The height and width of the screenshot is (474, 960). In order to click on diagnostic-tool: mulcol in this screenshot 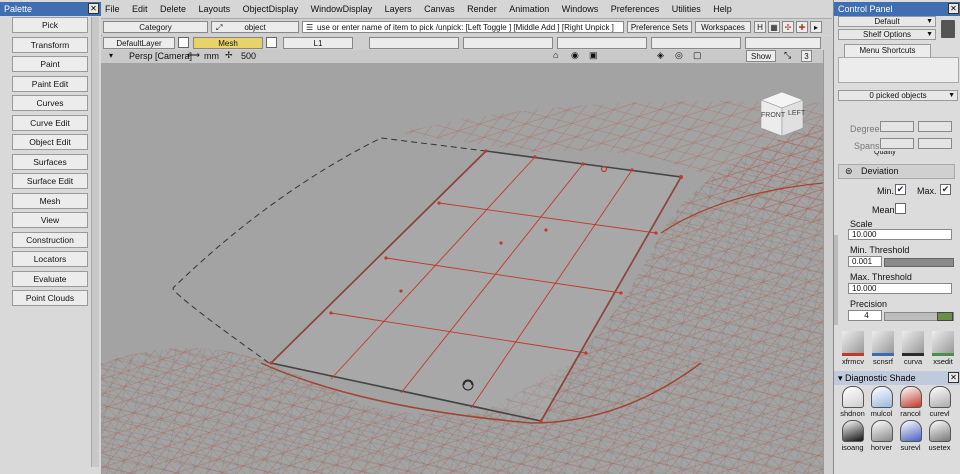, I will do `click(881, 402)`.